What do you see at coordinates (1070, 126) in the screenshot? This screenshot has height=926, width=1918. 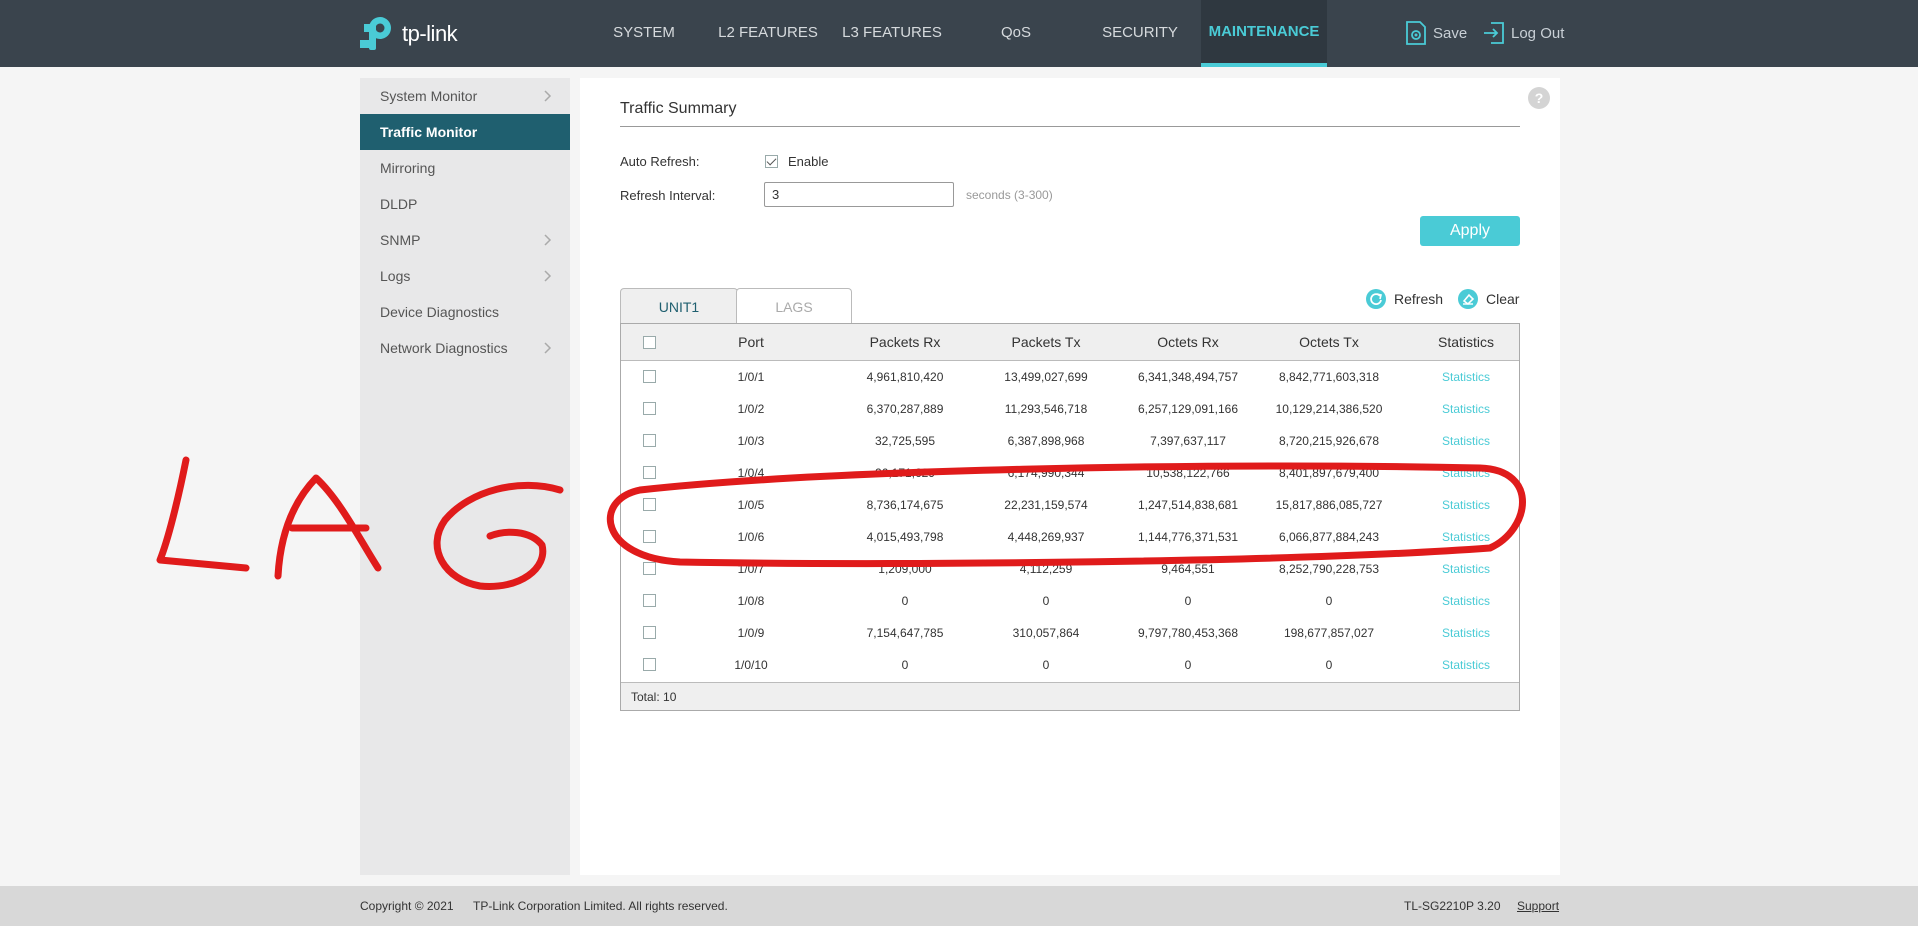 I see `section-divider` at bounding box center [1070, 126].